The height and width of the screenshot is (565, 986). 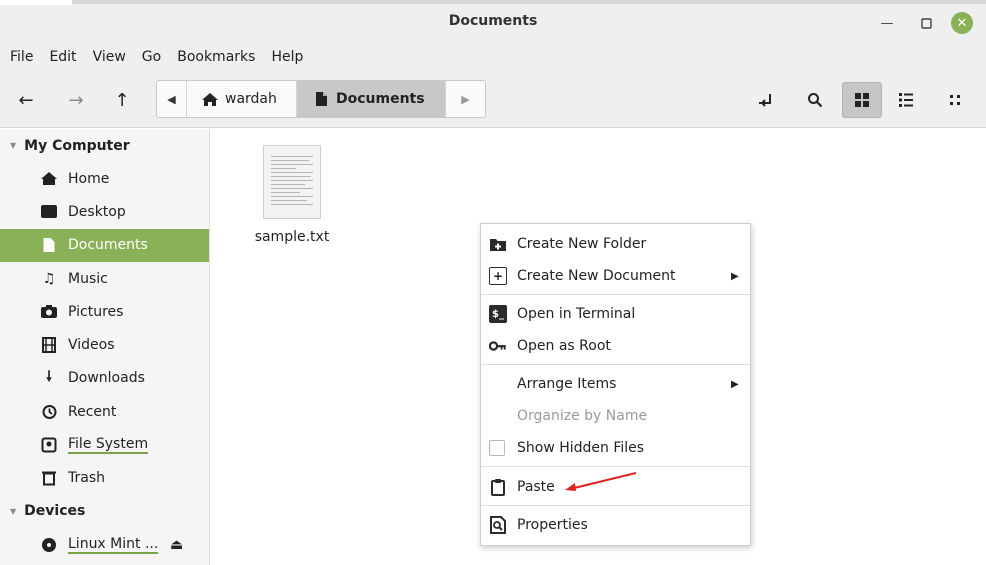 I want to click on sidebar-item-downloads: 🠗 Downloads, so click(x=104, y=378).